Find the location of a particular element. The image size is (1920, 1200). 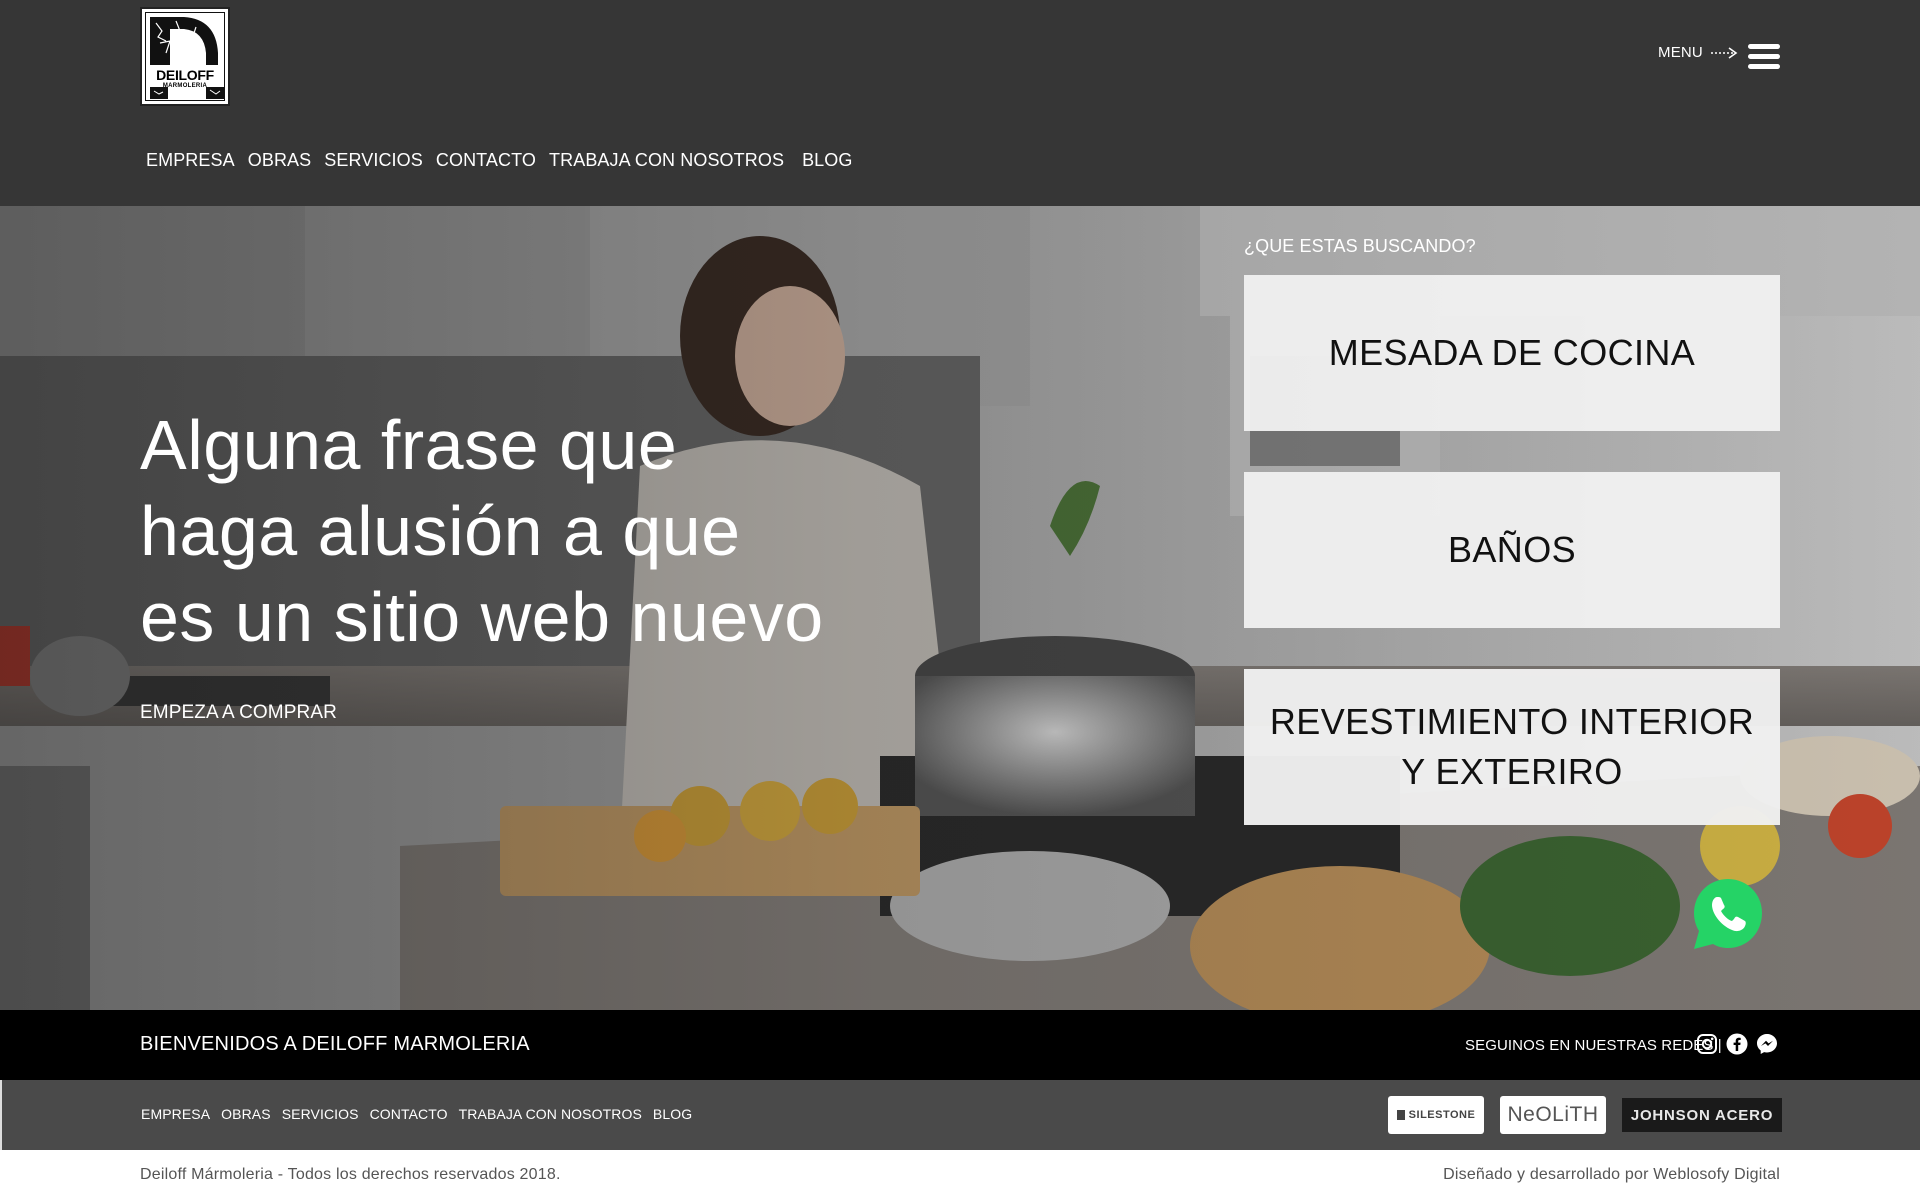

footer-nav-empresa: EMPRESA is located at coordinates (175, 1114).